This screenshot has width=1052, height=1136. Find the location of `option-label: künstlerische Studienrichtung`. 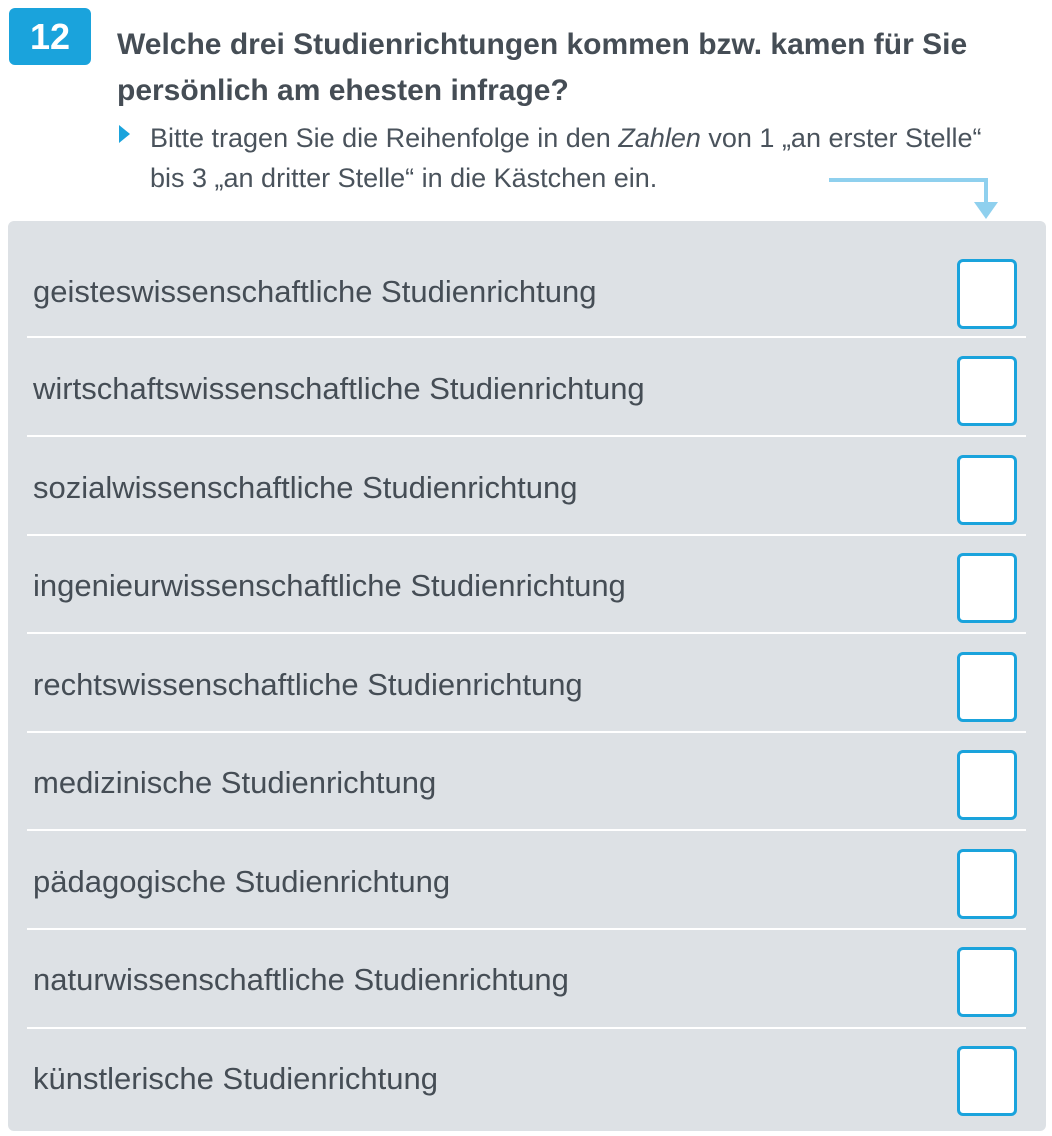

option-label: künstlerische Studienrichtung is located at coordinates (235, 1078).